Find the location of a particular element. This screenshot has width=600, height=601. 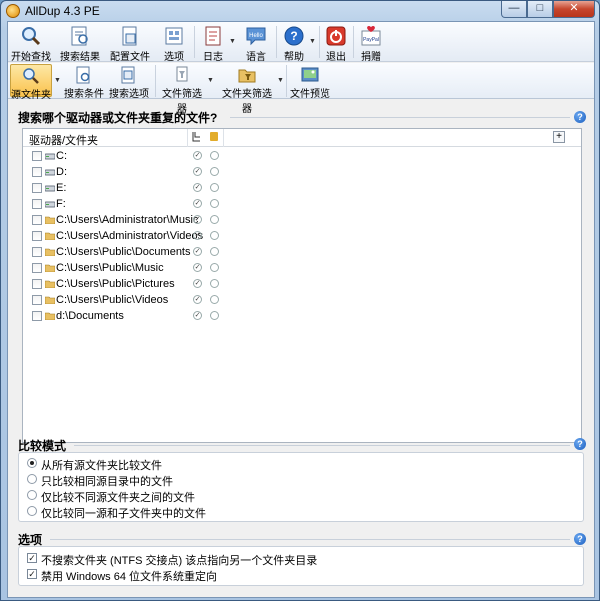

source-folders-dropdown-arrow-icon: ▼ is located at coordinates (57, 80).